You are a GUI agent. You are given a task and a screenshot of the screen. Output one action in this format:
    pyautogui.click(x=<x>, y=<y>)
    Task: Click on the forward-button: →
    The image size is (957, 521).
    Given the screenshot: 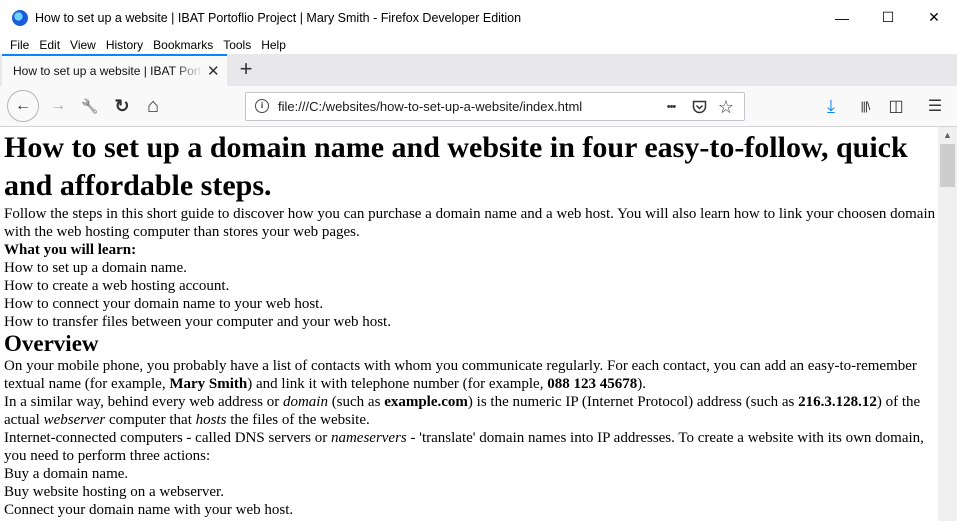 What is the action you would take?
    pyautogui.click(x=58, y=106)
    